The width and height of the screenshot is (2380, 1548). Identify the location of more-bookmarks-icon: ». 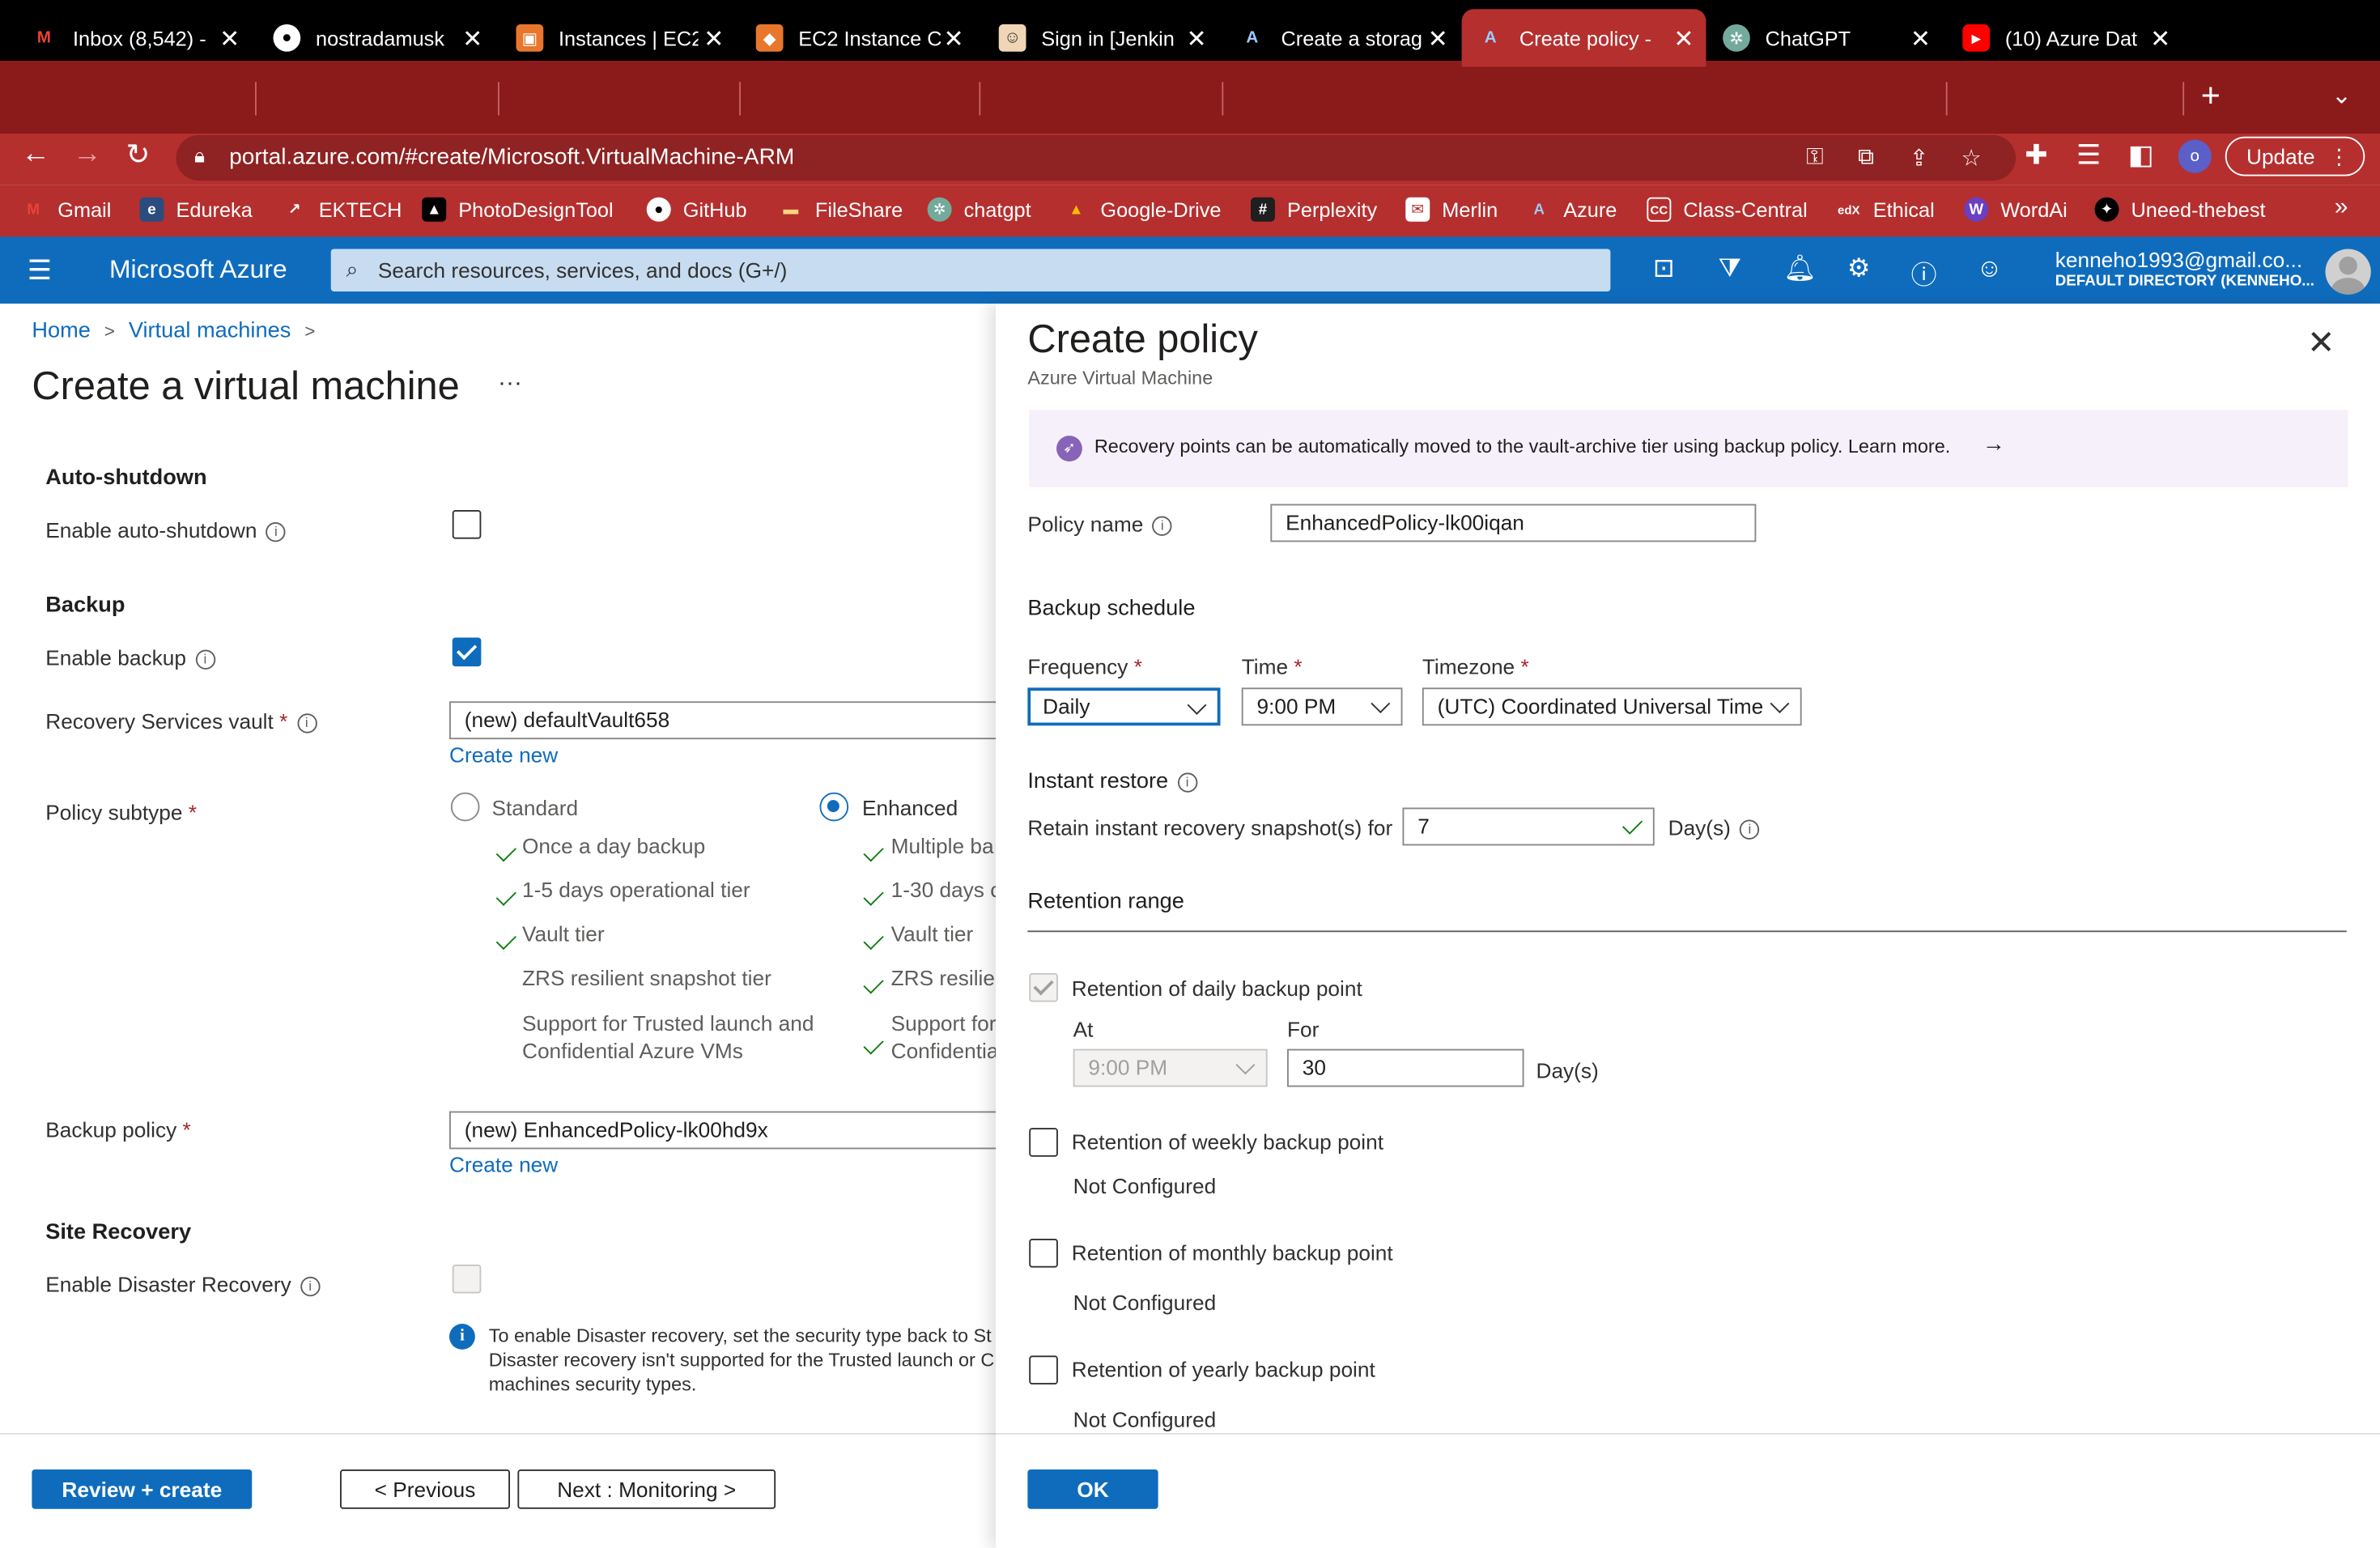
(2341, 208).